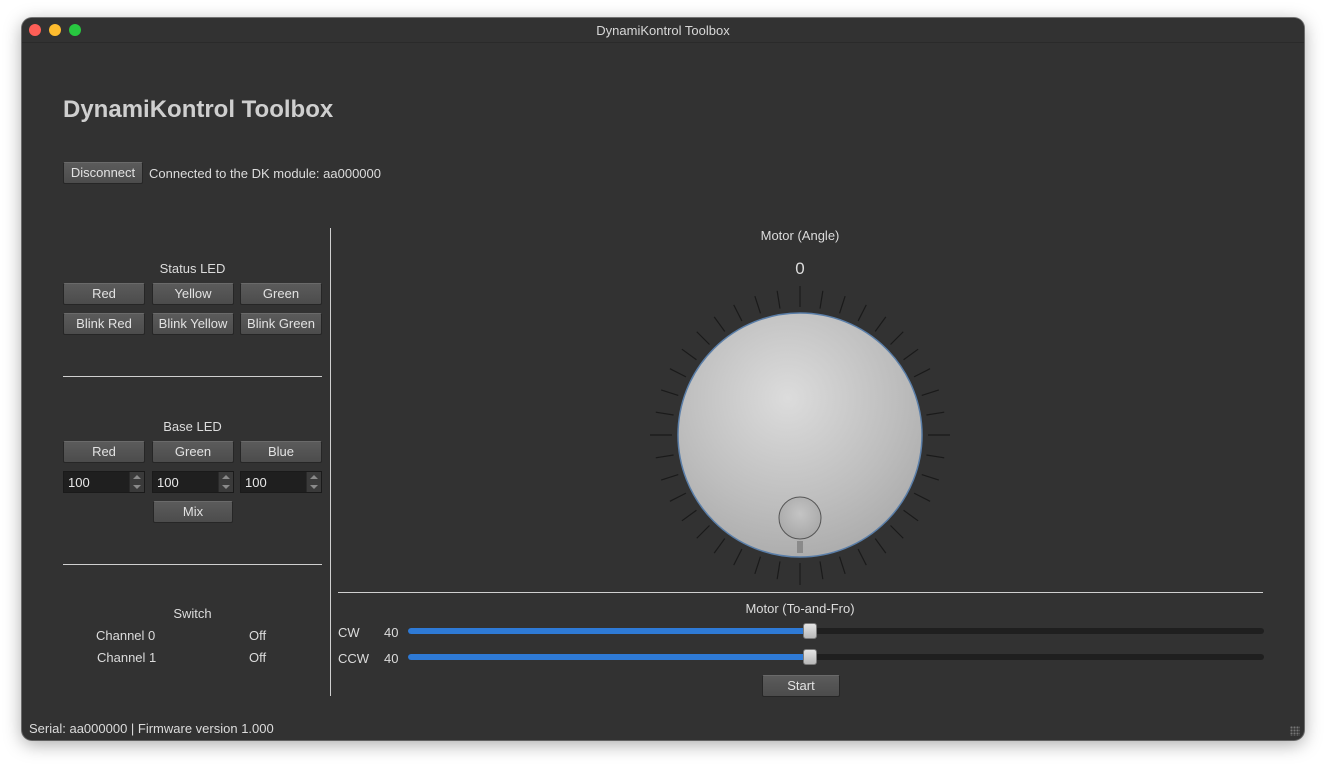 Image resolution: width=1326 pixels, height=766 pixels. What do you see at coordinates (810, 657) in the screenshot?
I see `ccw-slider-handle` at bounding box center [810, 657].